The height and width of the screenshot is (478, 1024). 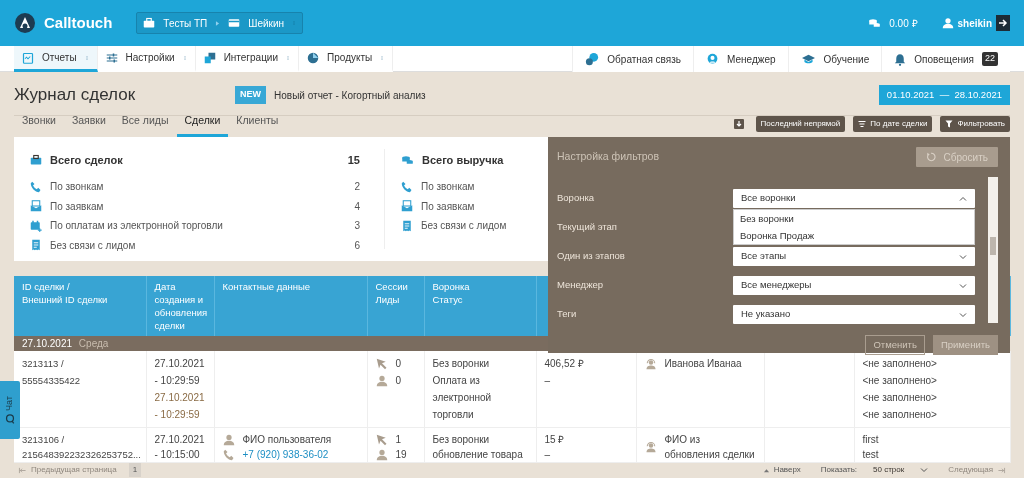 I want to click on summary-value: 2, so click(x=357, y=187).